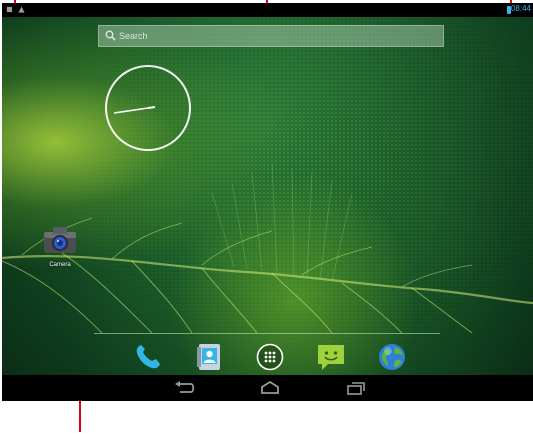  I want to click on contacts-icon, so click(209, 357).